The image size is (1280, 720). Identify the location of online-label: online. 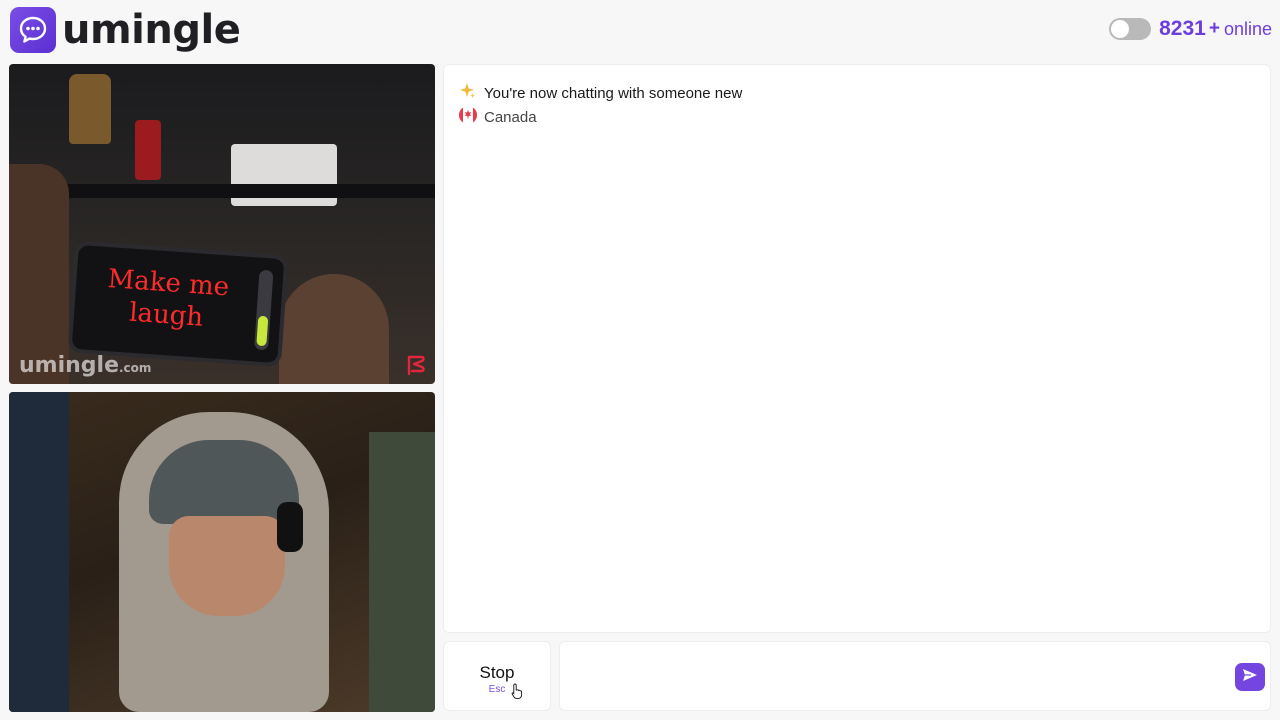
(1247, 28).